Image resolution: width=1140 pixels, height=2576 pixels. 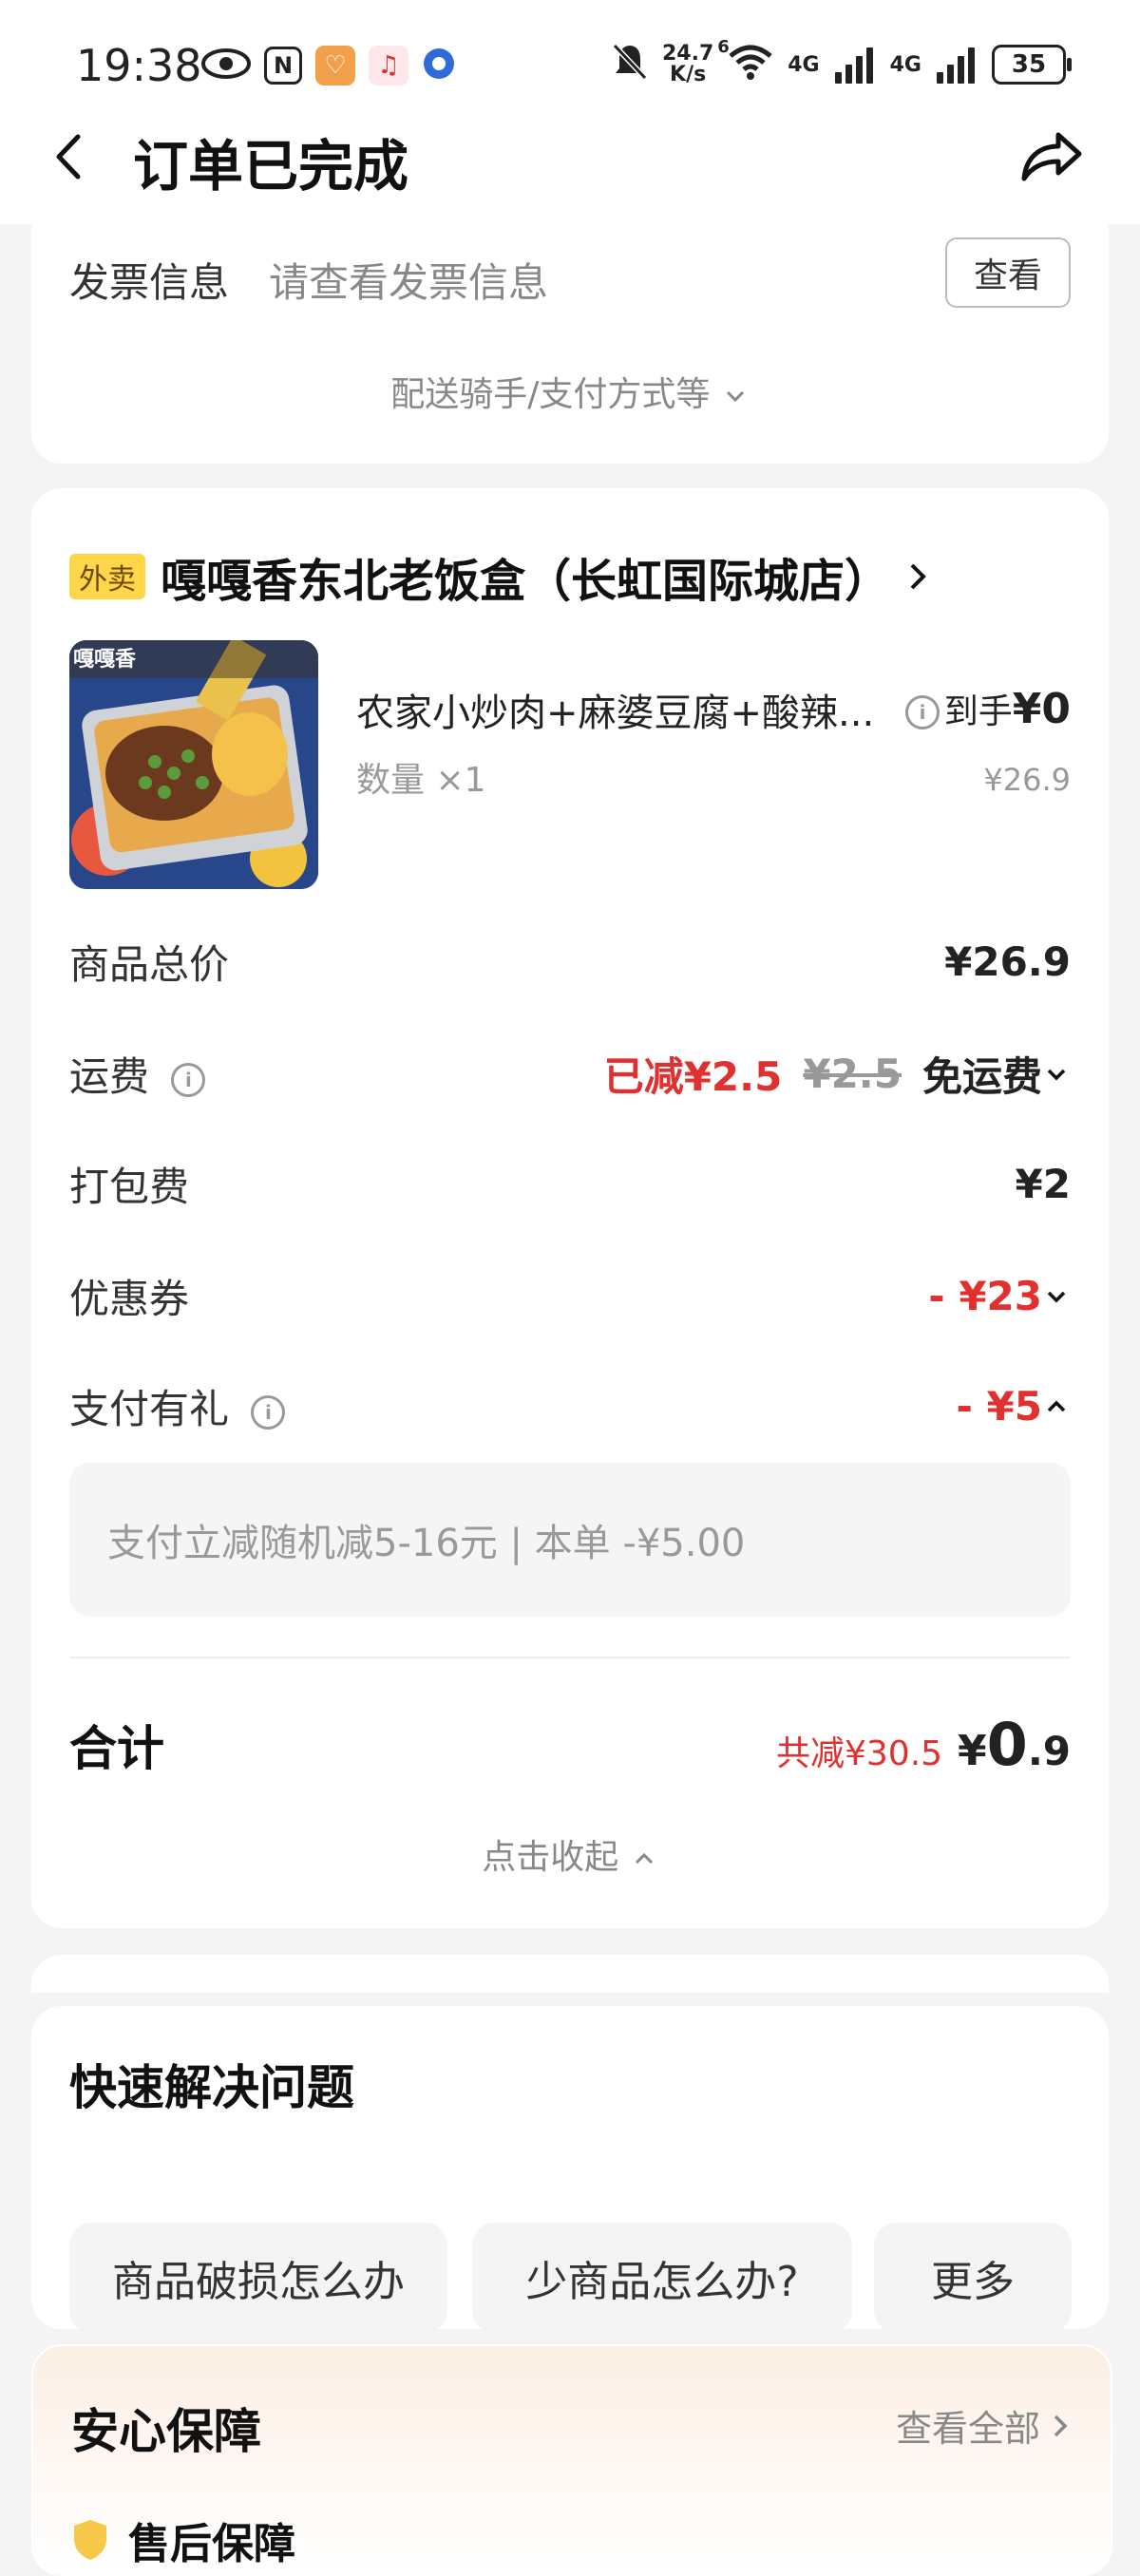 What do you see at coordinates (149, 1409) in the screenshot?
I see `pay-gift-label: 支付有礼` at bounding box center [149, 1409].